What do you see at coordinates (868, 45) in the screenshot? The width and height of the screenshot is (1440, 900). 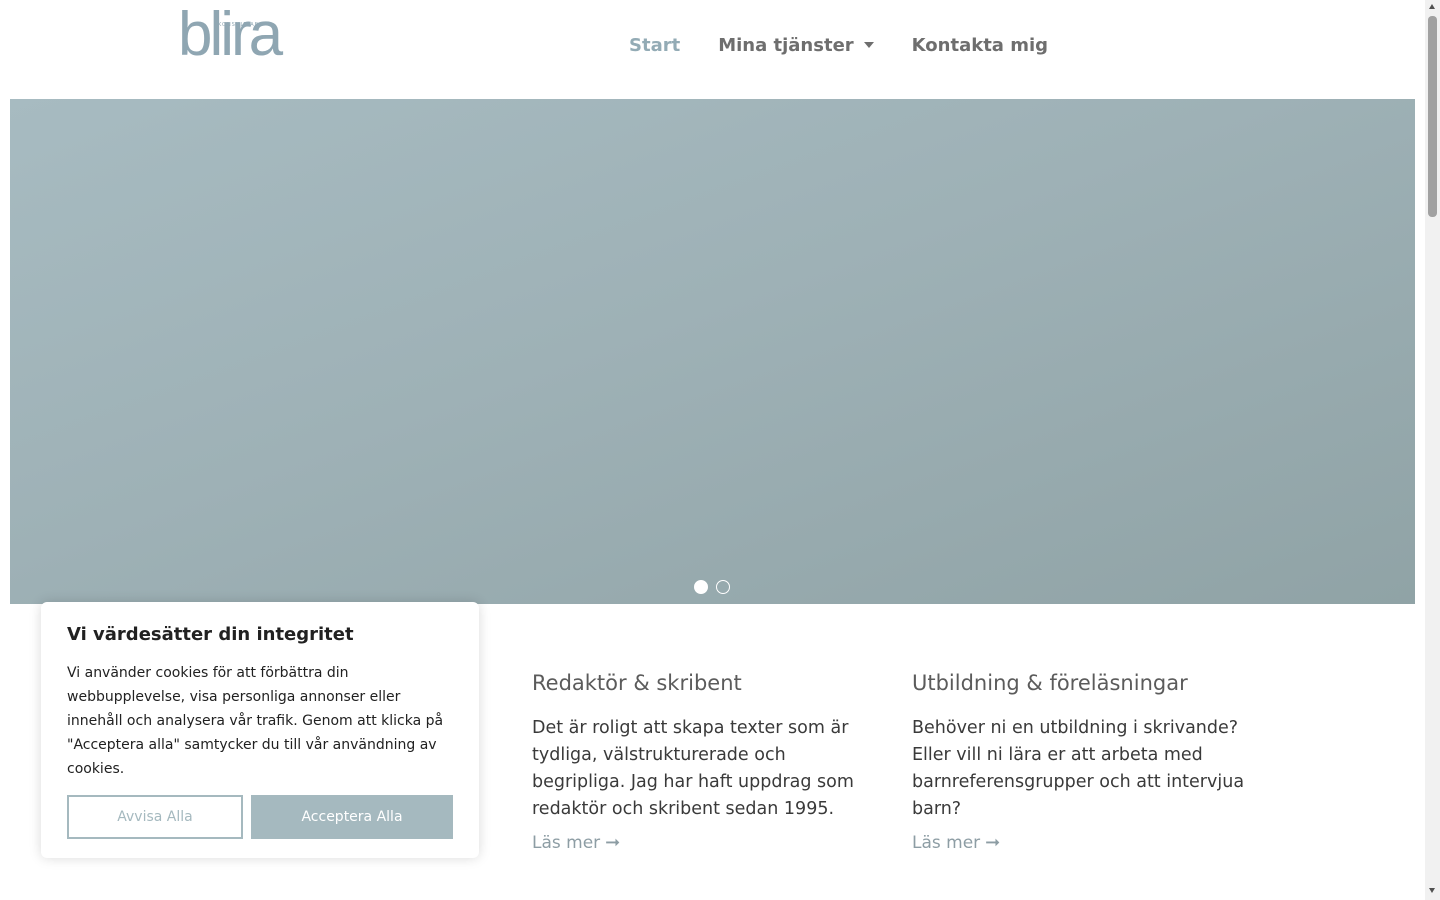 I see `chevron-down-icon` at bounding box center [868, 45].